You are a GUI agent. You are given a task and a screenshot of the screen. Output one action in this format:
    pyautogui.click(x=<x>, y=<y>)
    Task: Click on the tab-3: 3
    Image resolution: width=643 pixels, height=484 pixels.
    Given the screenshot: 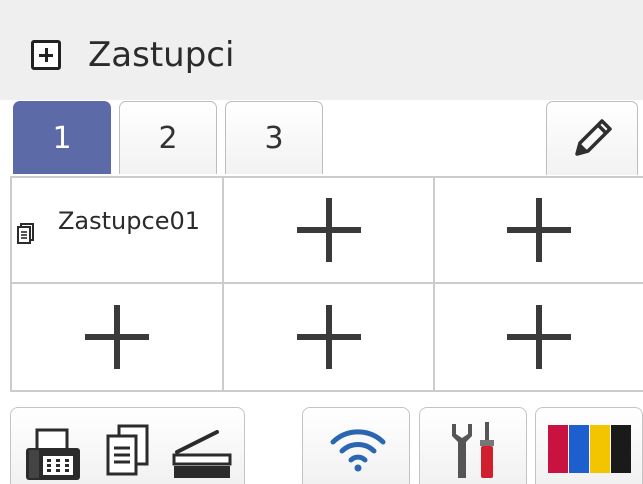 What is the action you would take?
    pyautogui.click(x=274, y=137)
    